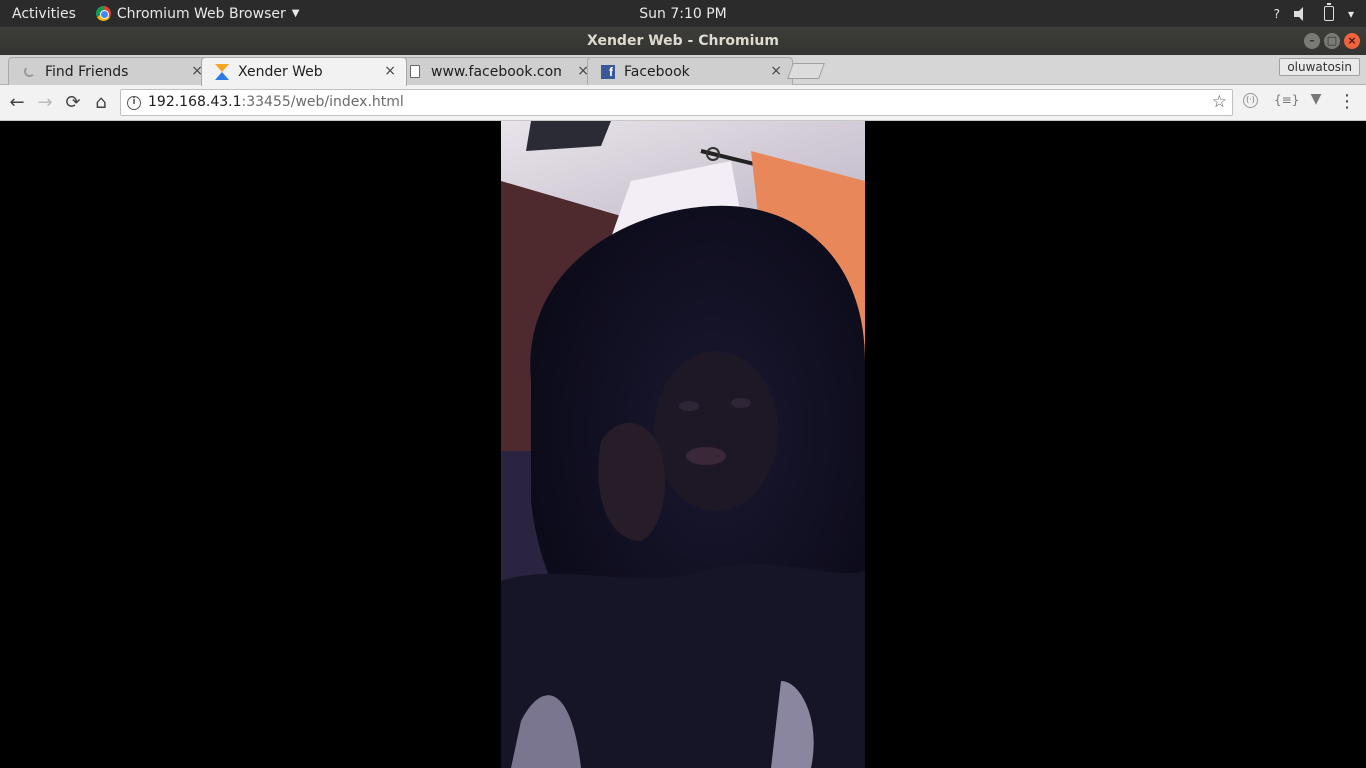  What do you see at coordinates (1328, 12) in the screenshot?
I see `battery-icon` at bounding box center [1328, 12].